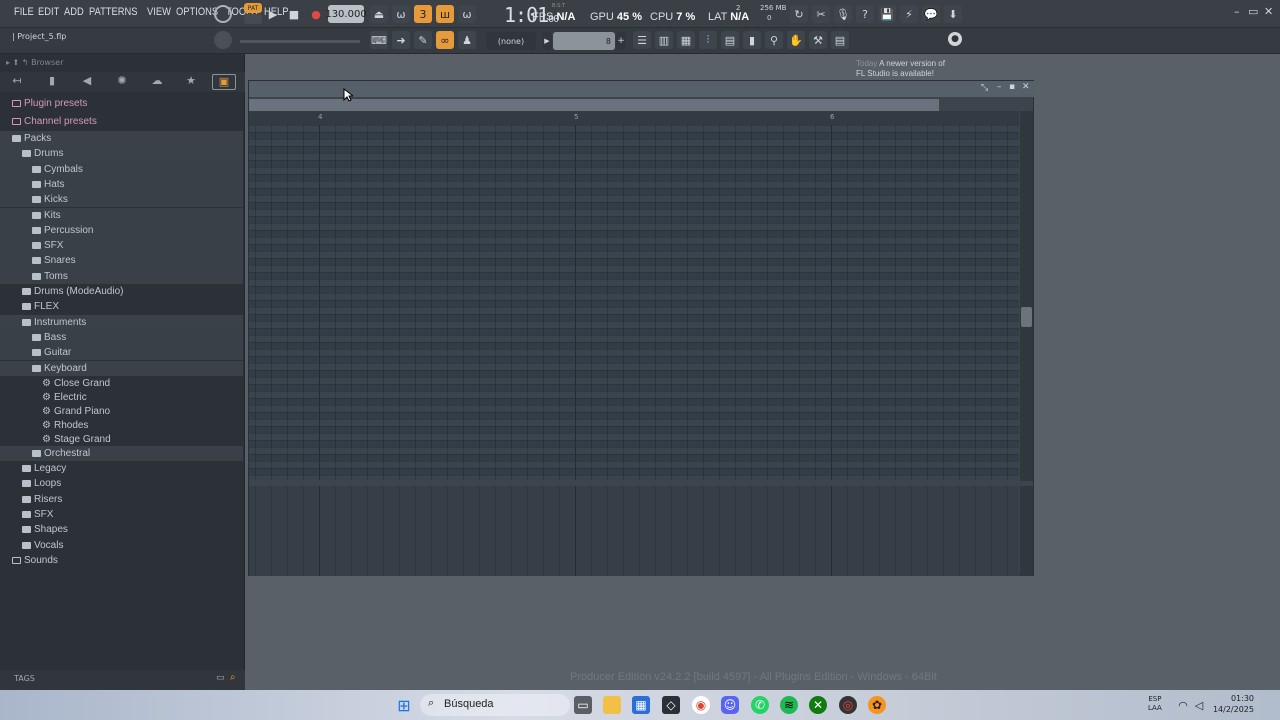  What do you see at coordinates (87, 82) in the screenshot?
I see `speaker-icon: ◀` at bounding box center [87, 82].